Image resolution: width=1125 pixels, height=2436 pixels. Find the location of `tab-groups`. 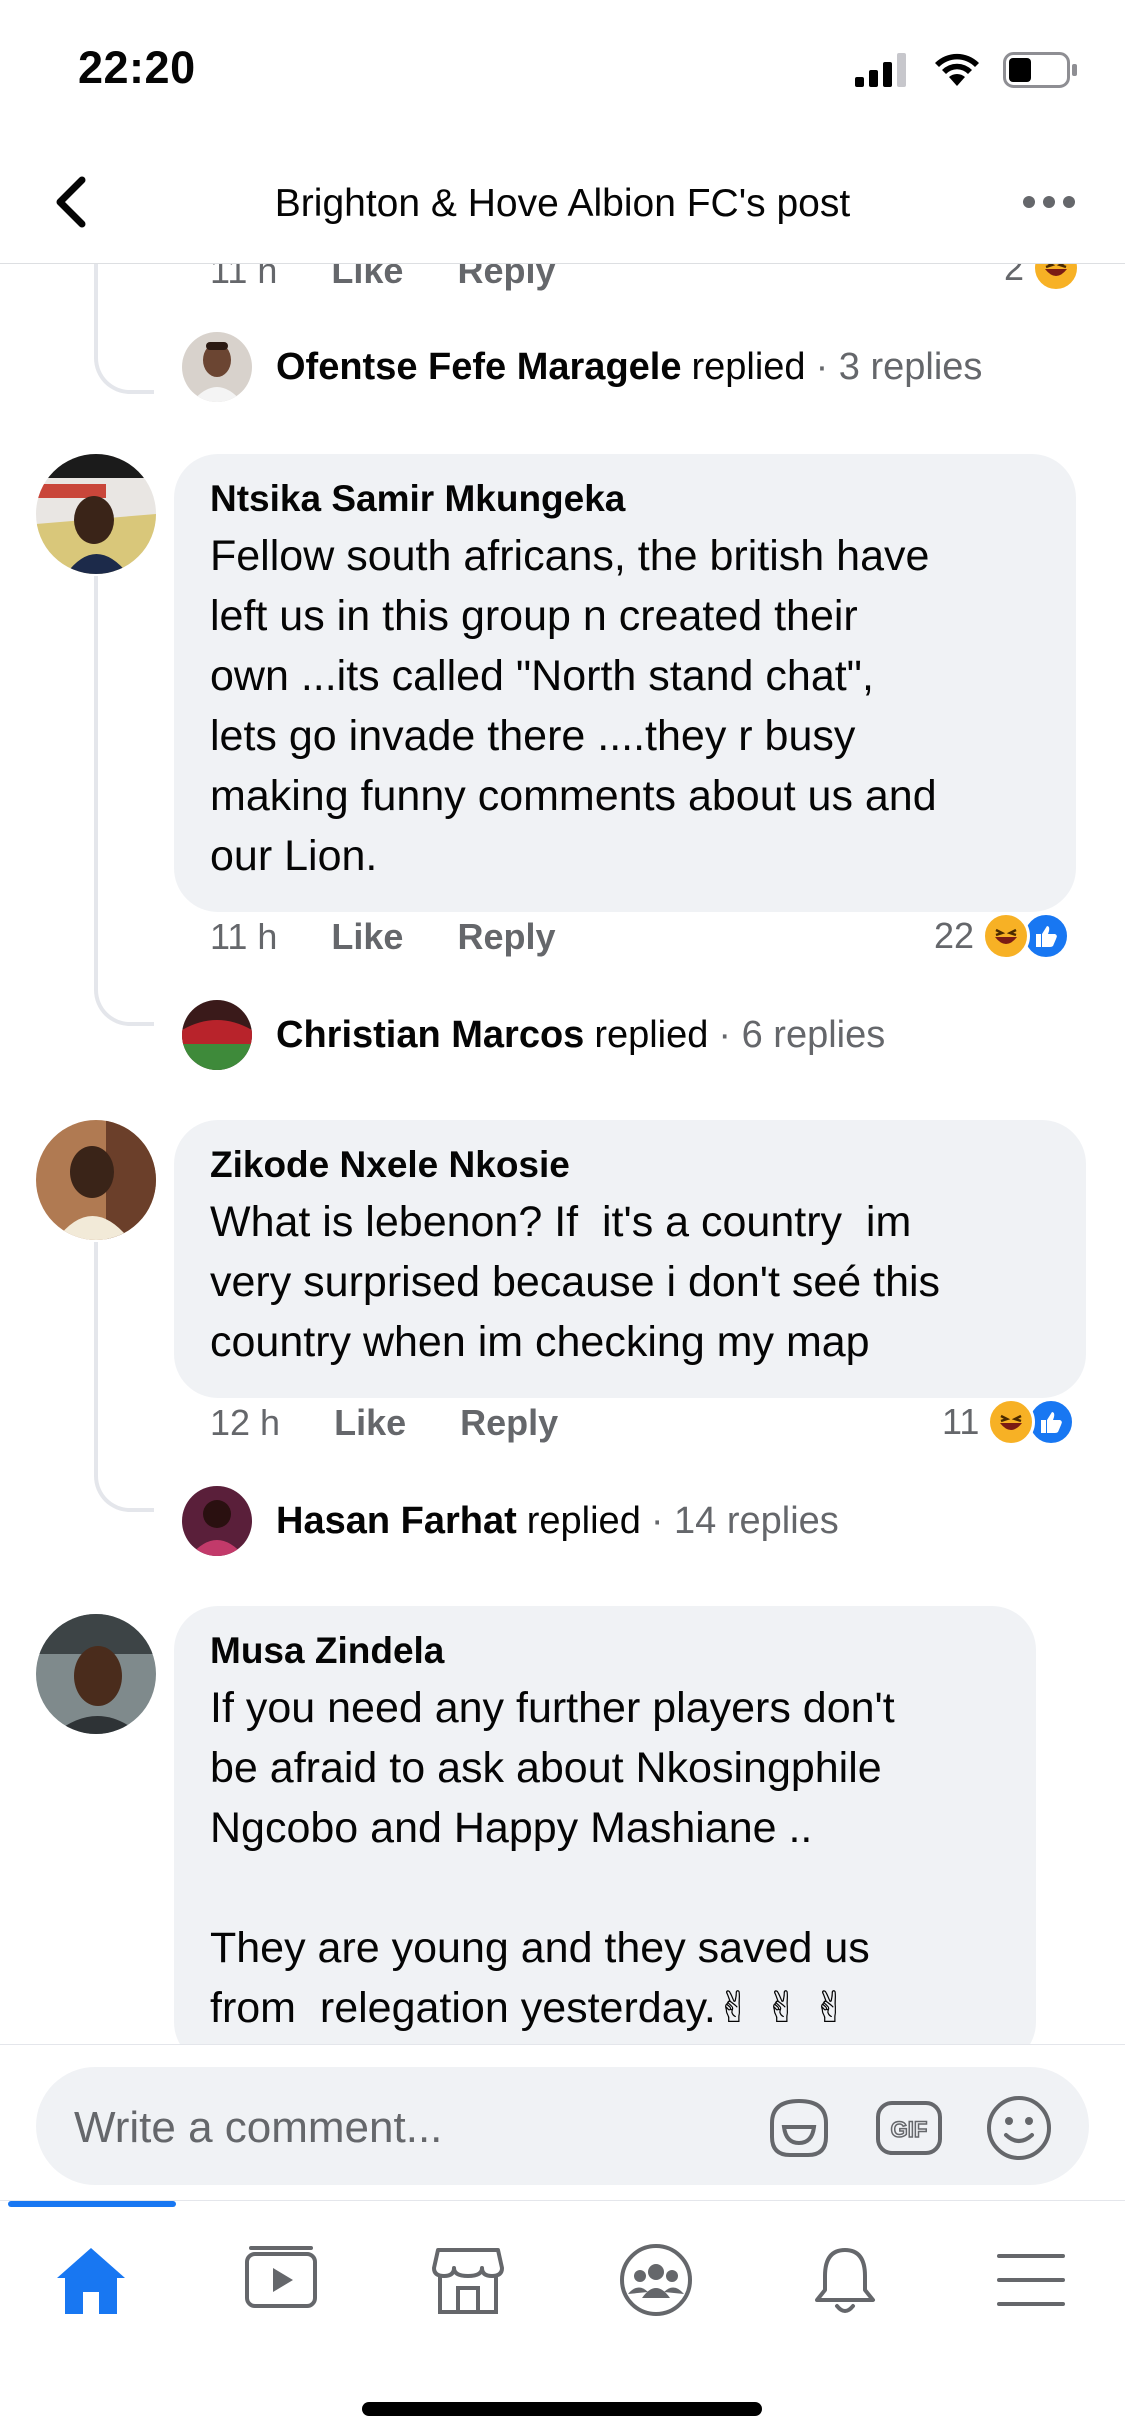

tab-groups is located at coordinates (656, 2280).